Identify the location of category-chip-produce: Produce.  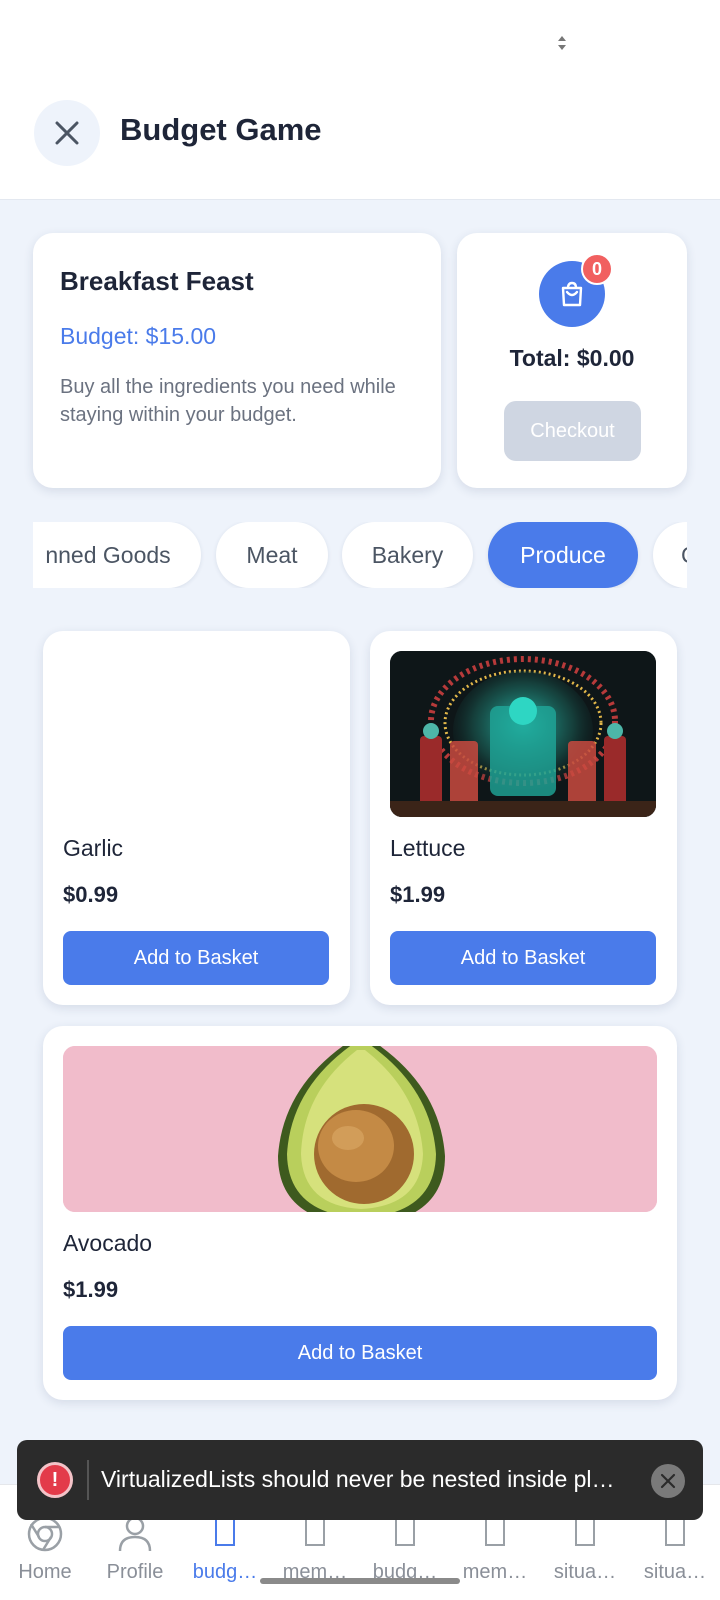
(563, 555).